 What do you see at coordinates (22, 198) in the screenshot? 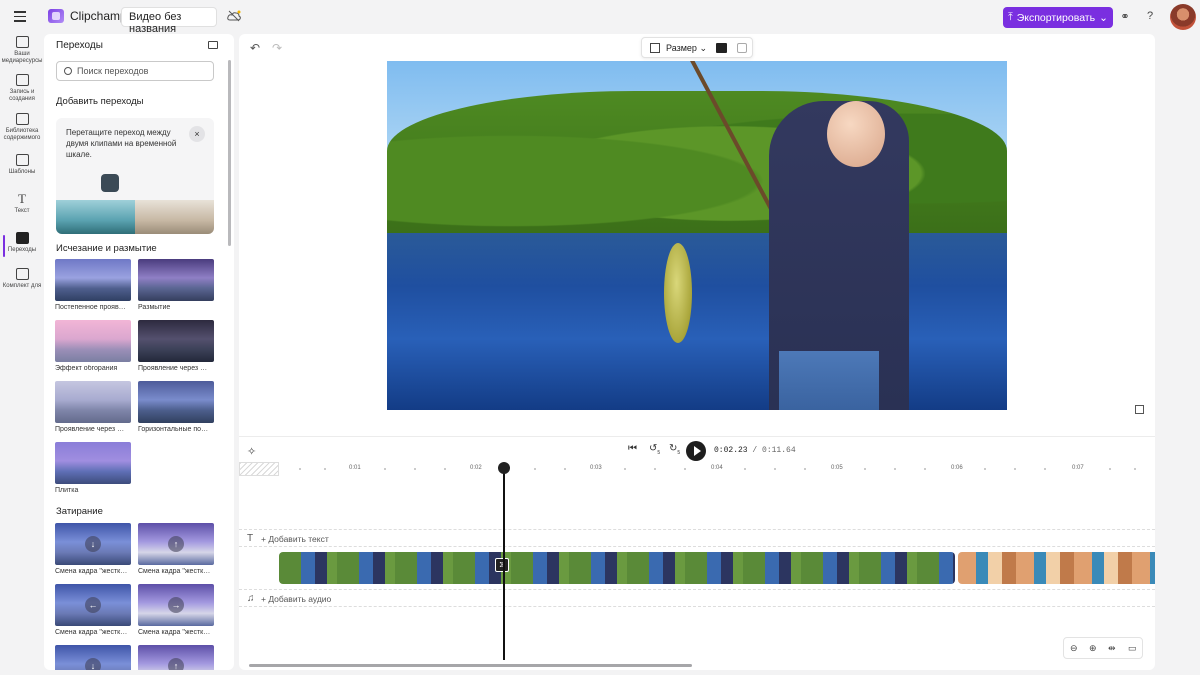
I see `text-icon: T` at bounding box center [22, 198].